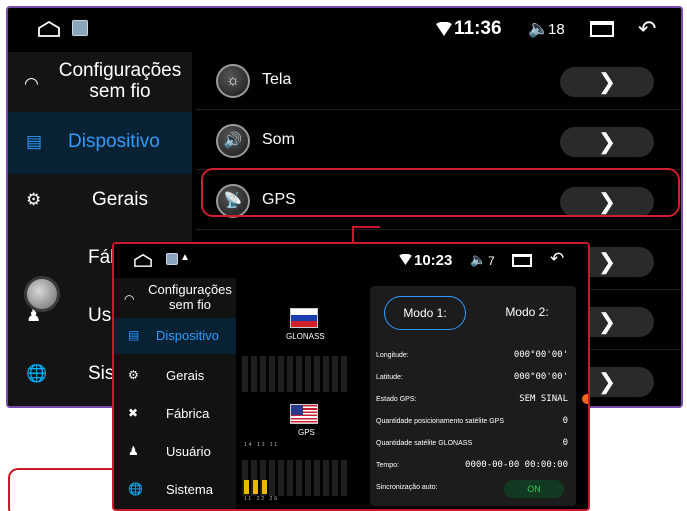  What do you see at coordinates (440, 192) in the screenshot?
I see `gps-highlight-box` at bounding box center [440, 192].